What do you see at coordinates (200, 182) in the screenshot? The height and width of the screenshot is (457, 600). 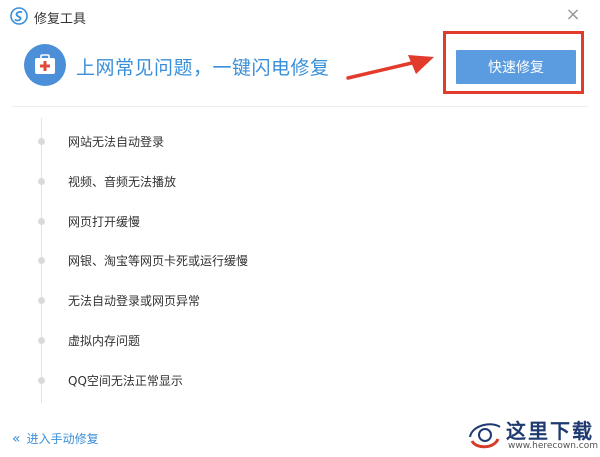 I see `list-item: 视频、音频无法播放` at bounding box center [200, 182].